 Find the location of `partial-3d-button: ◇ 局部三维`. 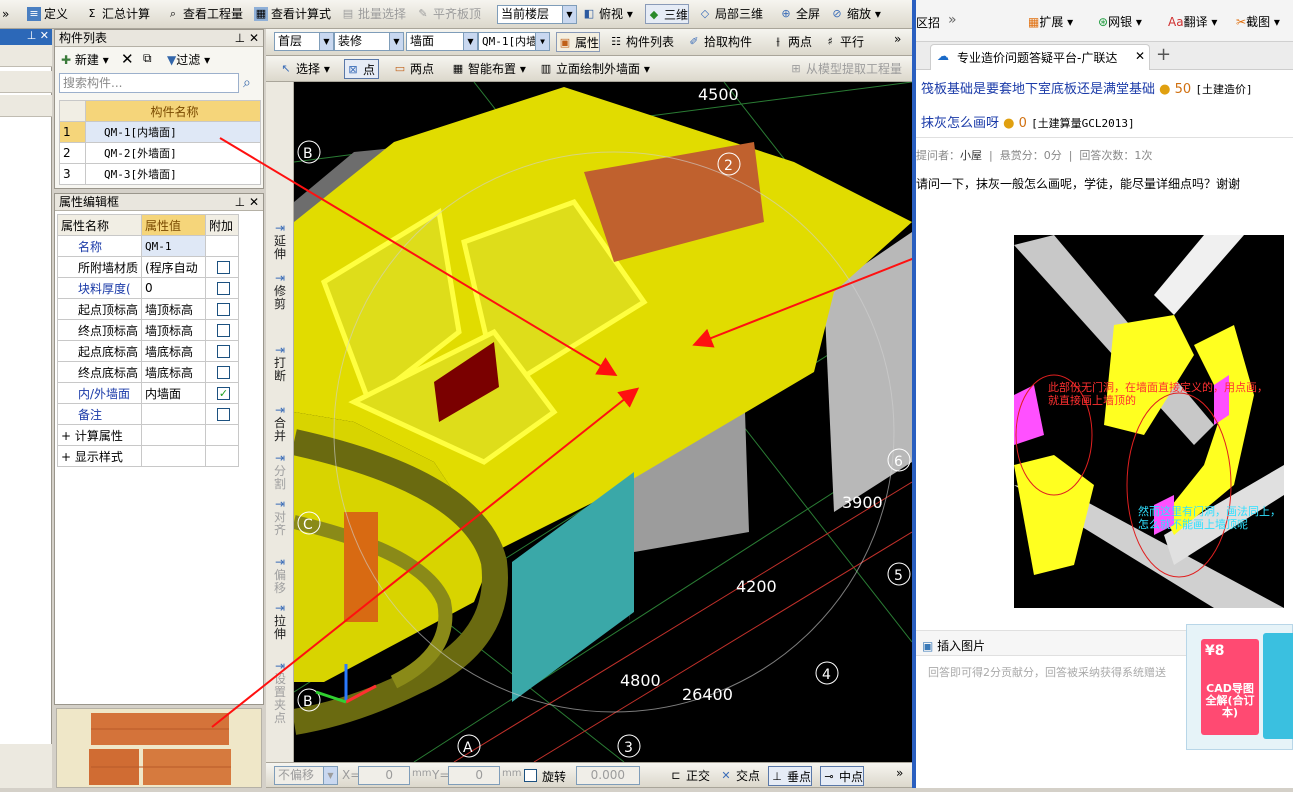

partial-3d-button: ◇ 局部三维 is located at coordinates (730, 14).